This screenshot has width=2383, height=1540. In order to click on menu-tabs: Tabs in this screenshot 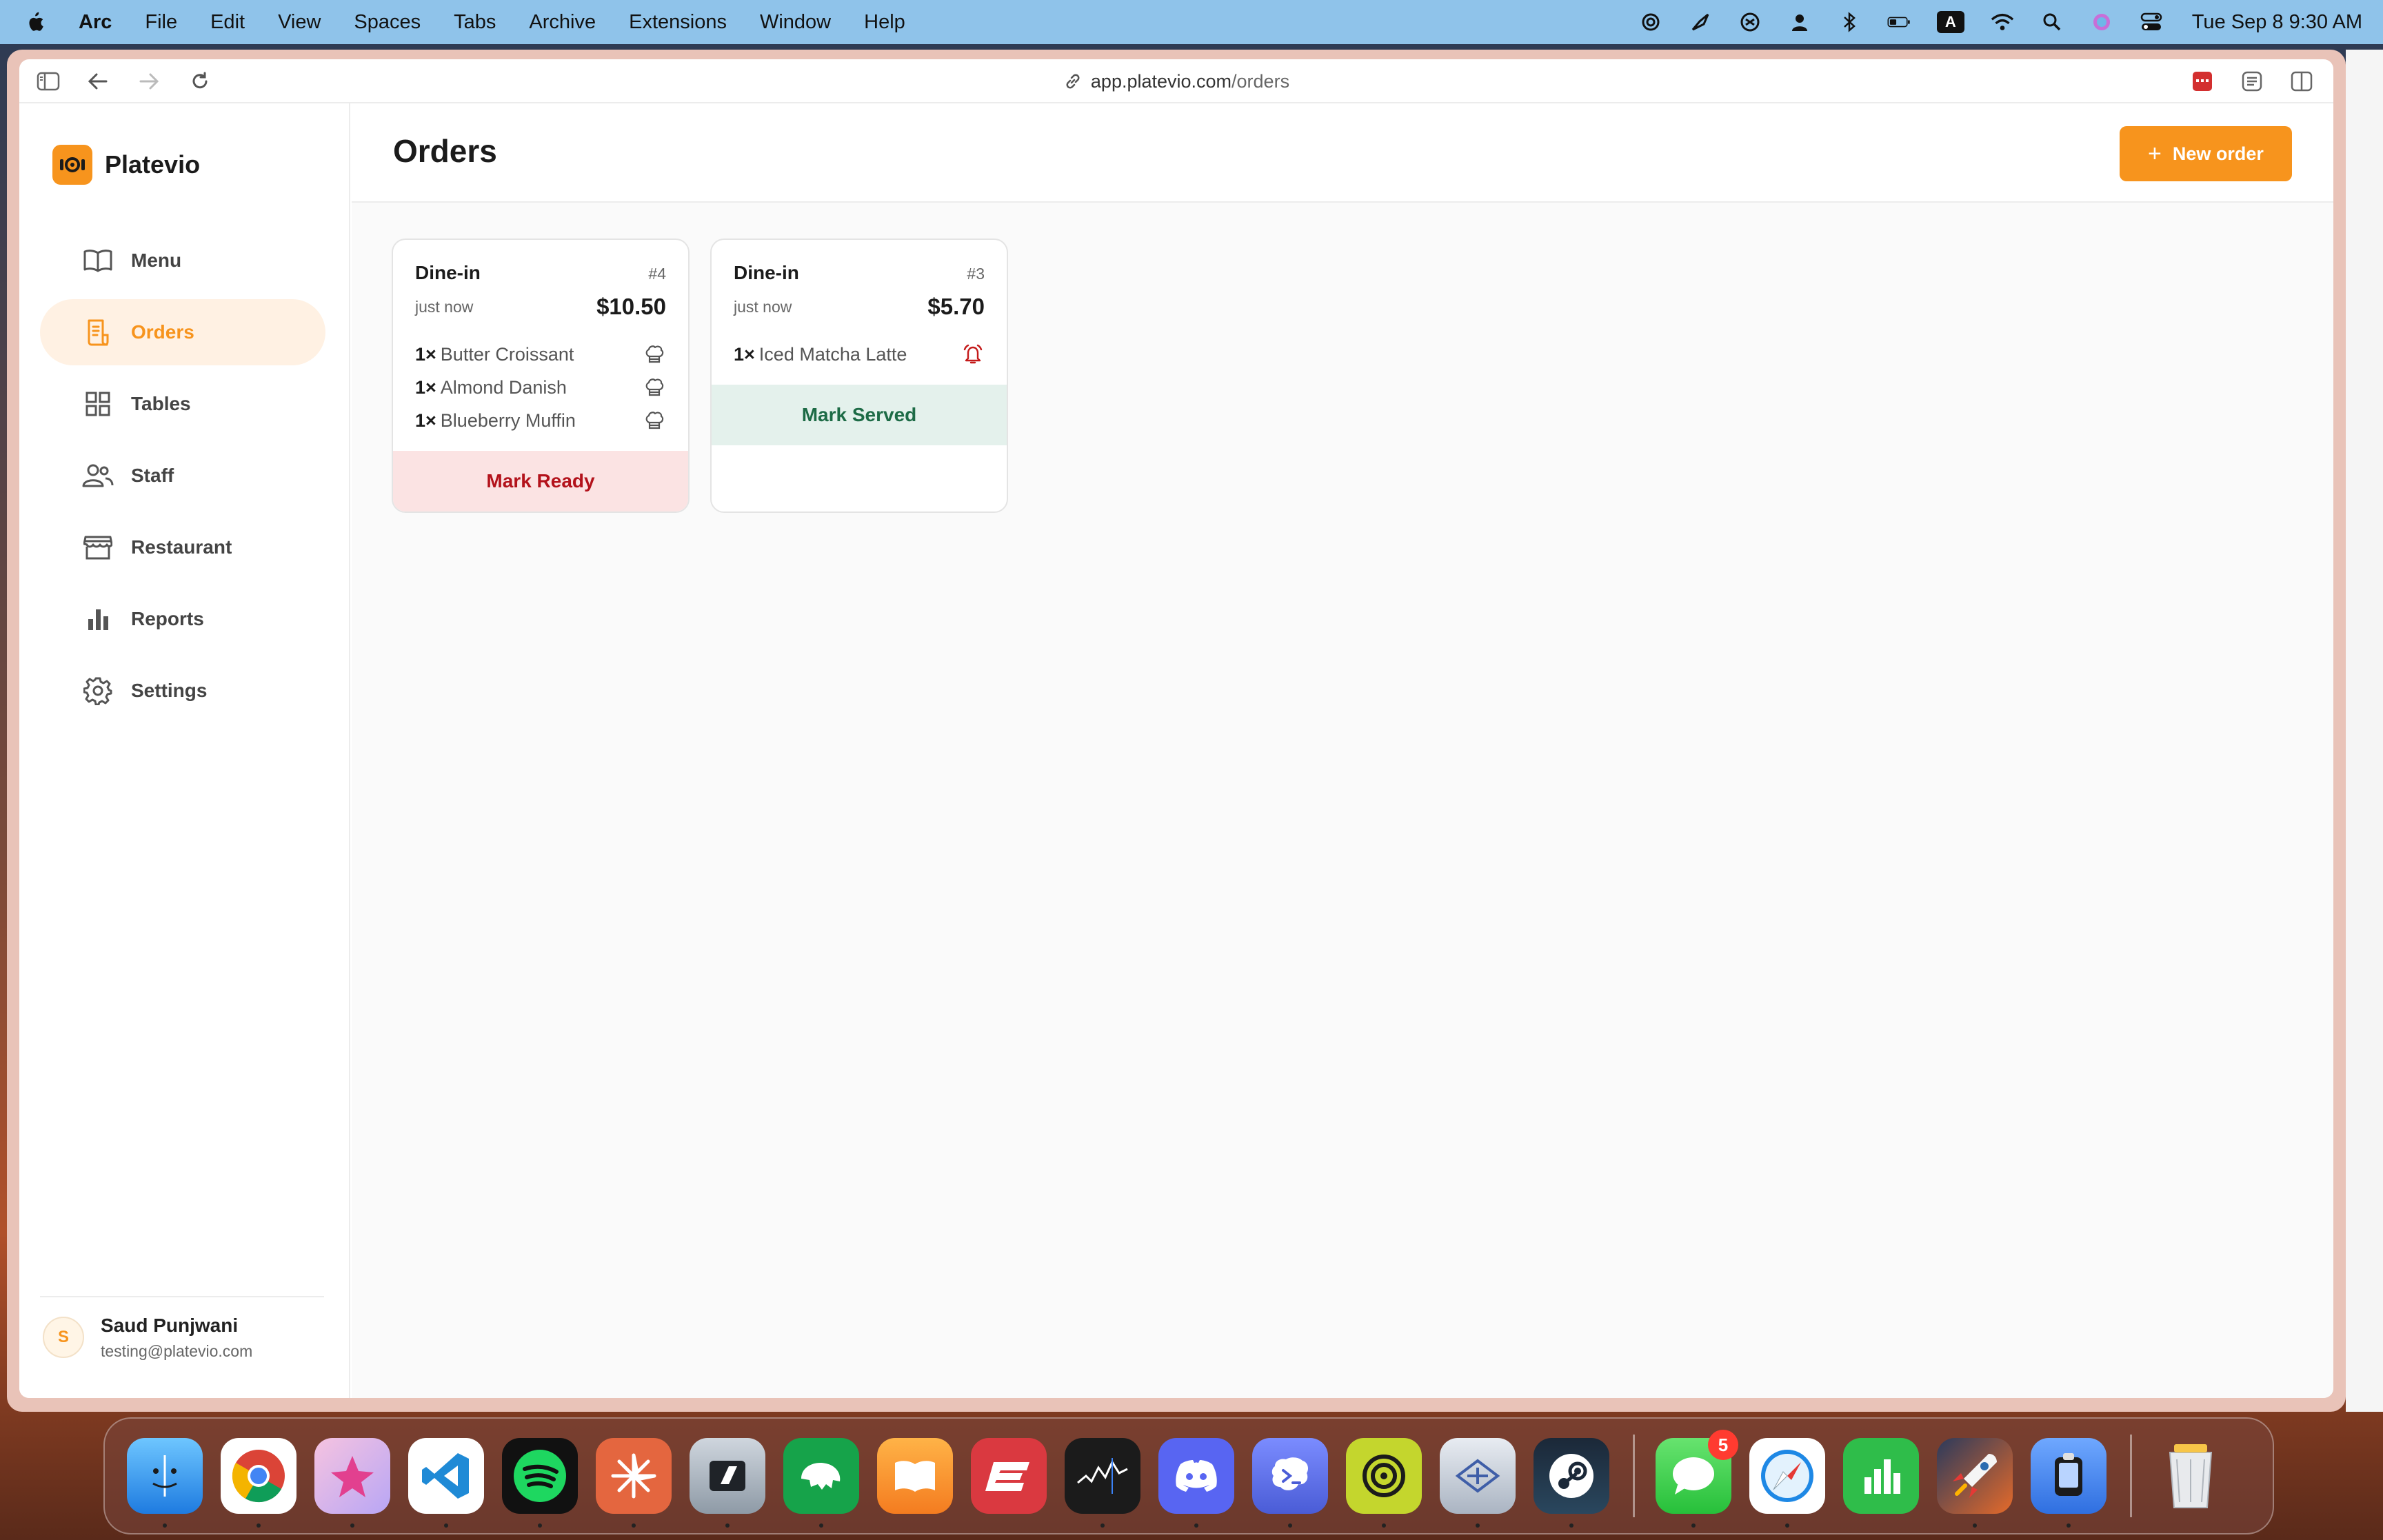, I will do `click(475, 22)`.